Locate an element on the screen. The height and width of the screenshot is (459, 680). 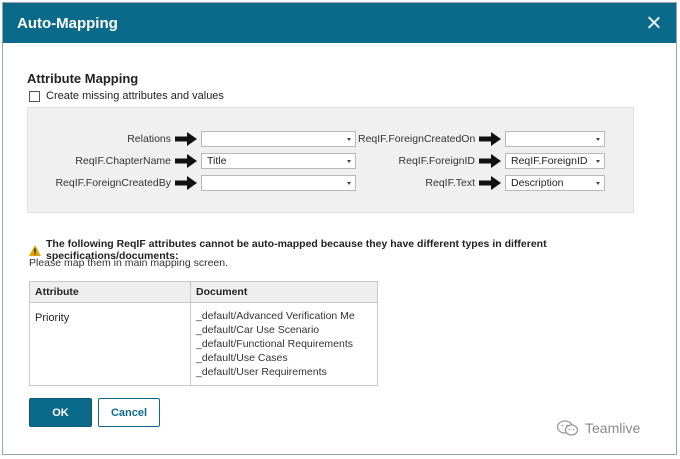
mapping-row-foreigncreatedby: ReqIF.ForeignCreatedBy is located at coordinates (195, 183).